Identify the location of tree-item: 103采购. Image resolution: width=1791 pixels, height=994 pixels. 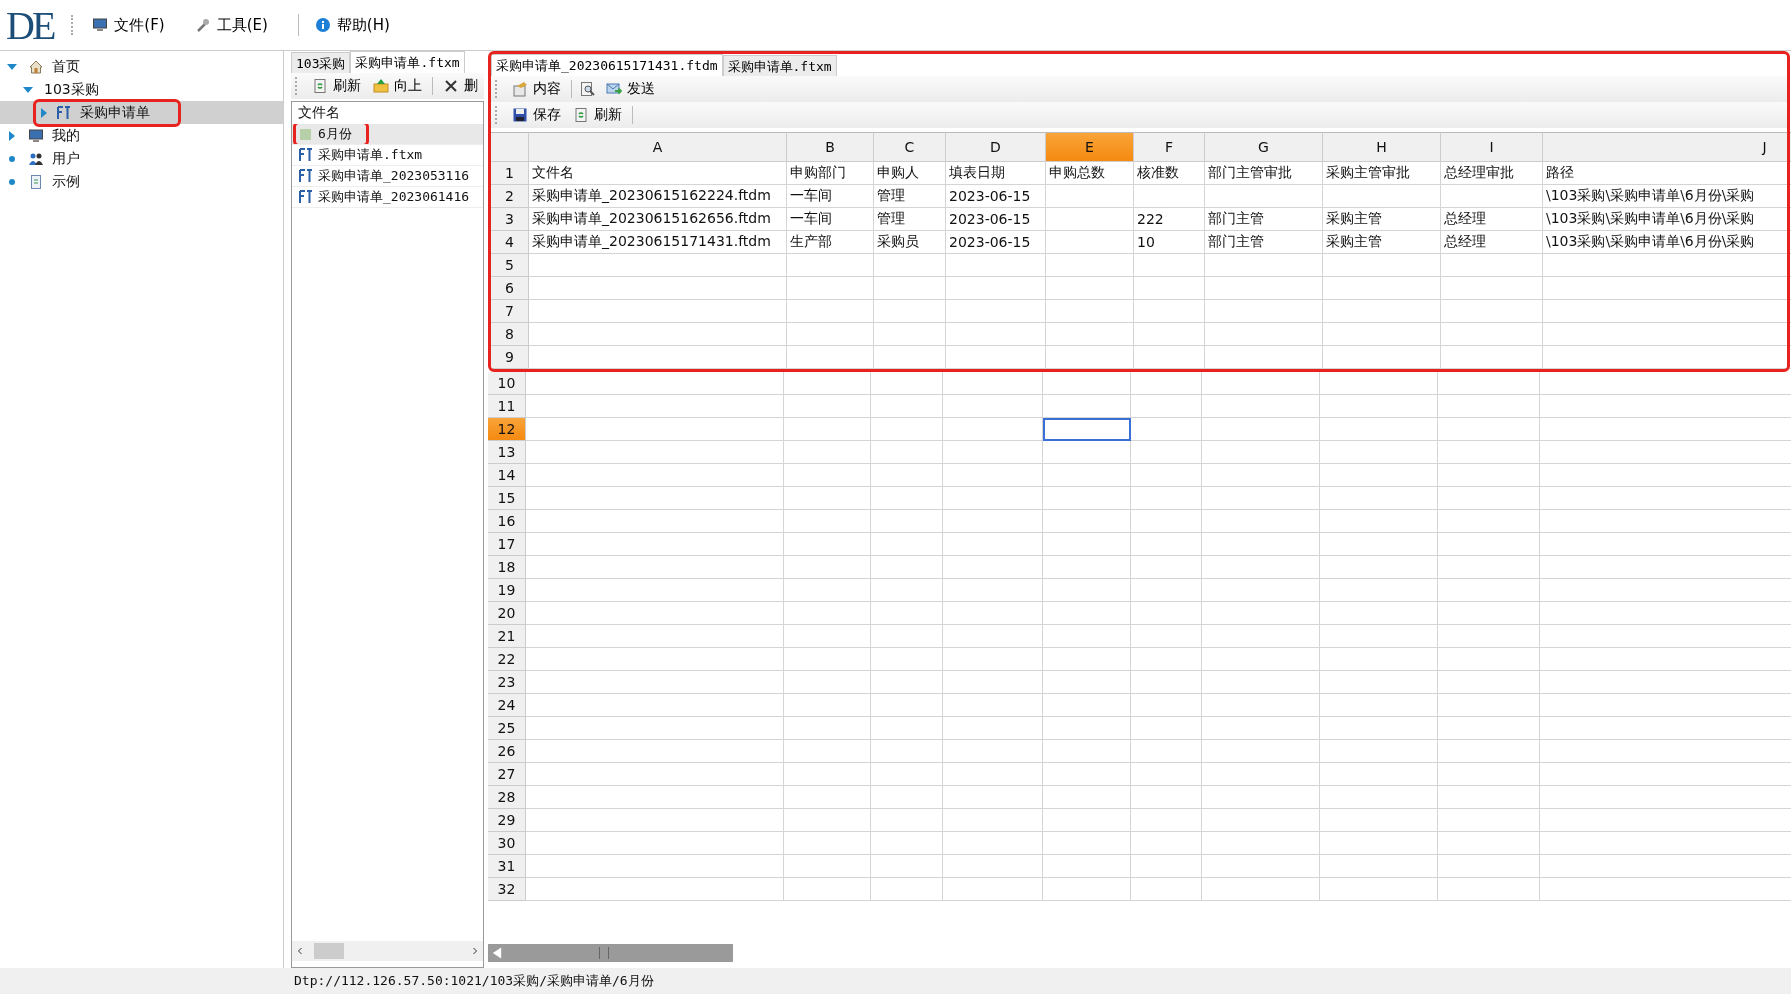
(141, 89).